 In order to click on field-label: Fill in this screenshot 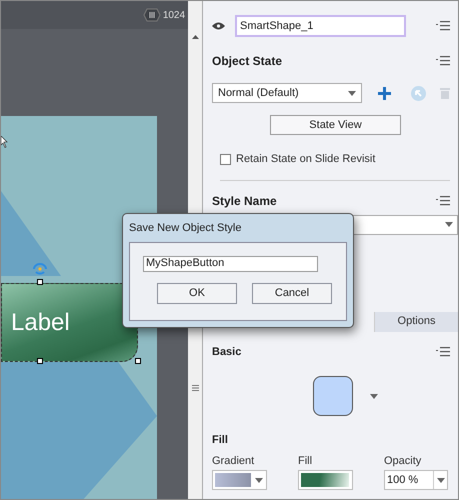, I will do `click(306, 461)`.